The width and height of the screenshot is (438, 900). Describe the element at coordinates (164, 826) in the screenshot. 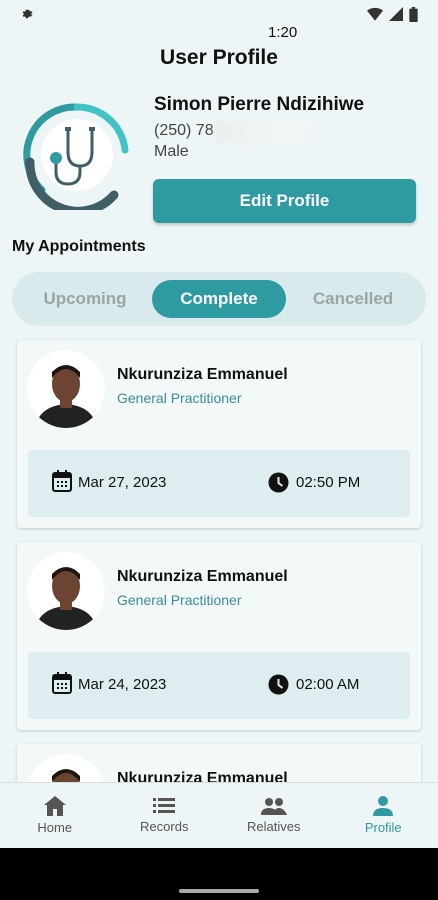

I see `nav-label-records: Records` at that location.